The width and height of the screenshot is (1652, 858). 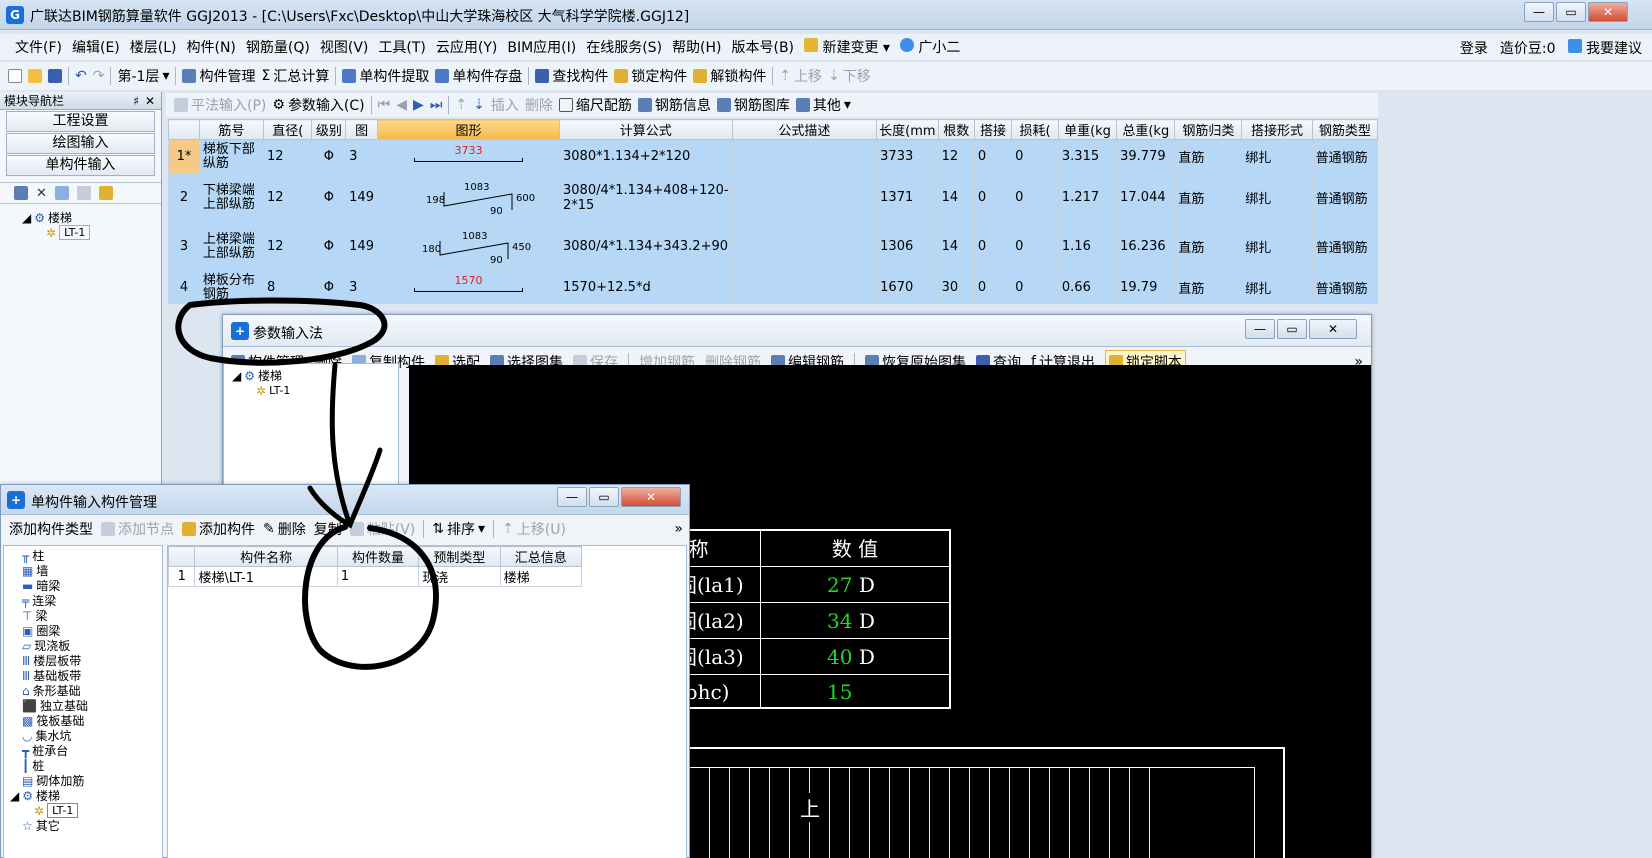 What do you see at coordinates (329, 129) in the screenshot?
I see `col-header-grade: 级别` at bounding box center [329, 129].